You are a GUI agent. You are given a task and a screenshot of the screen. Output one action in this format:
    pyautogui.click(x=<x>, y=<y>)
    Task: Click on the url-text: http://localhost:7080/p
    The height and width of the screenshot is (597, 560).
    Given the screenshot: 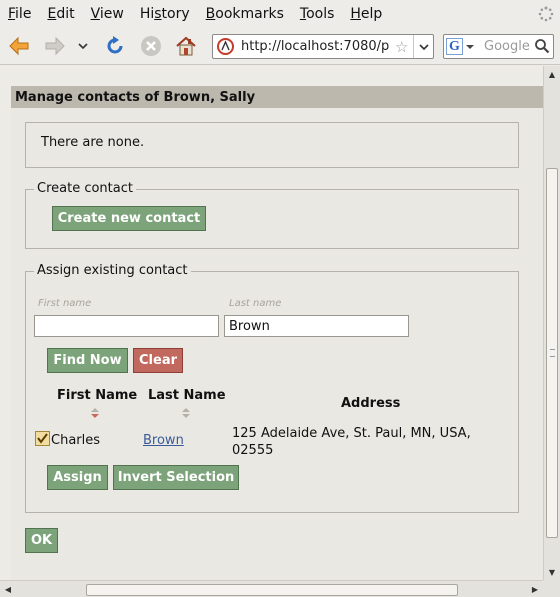 What is the action you would take?
    pyautogui.click(x=317, y=46)
    